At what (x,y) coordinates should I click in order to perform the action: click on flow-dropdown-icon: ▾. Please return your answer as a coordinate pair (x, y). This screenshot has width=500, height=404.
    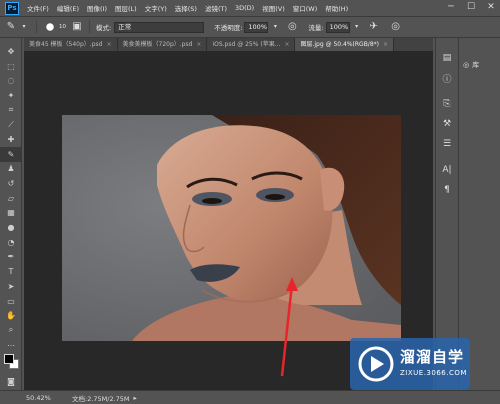
    Looking at the image, I should click on (357, 27).